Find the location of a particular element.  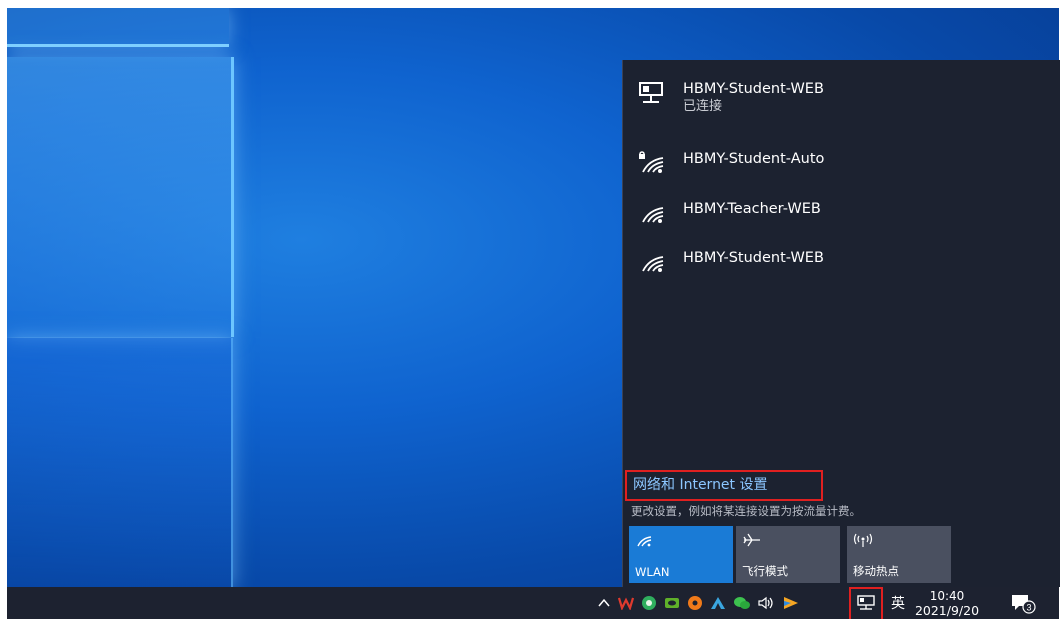

input-method-indicator: 英 is located at coordinates (898, 603).